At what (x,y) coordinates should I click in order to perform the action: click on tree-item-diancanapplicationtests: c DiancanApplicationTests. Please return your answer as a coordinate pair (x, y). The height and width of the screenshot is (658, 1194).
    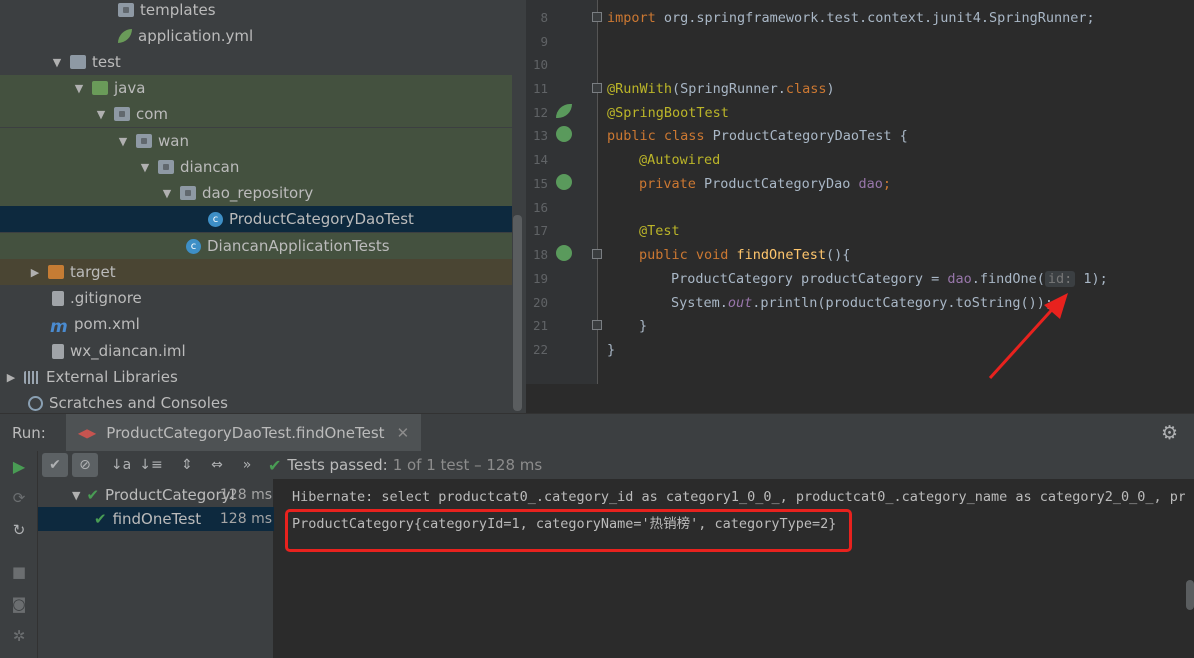
    Looking at the image, I should click on (256, 246).